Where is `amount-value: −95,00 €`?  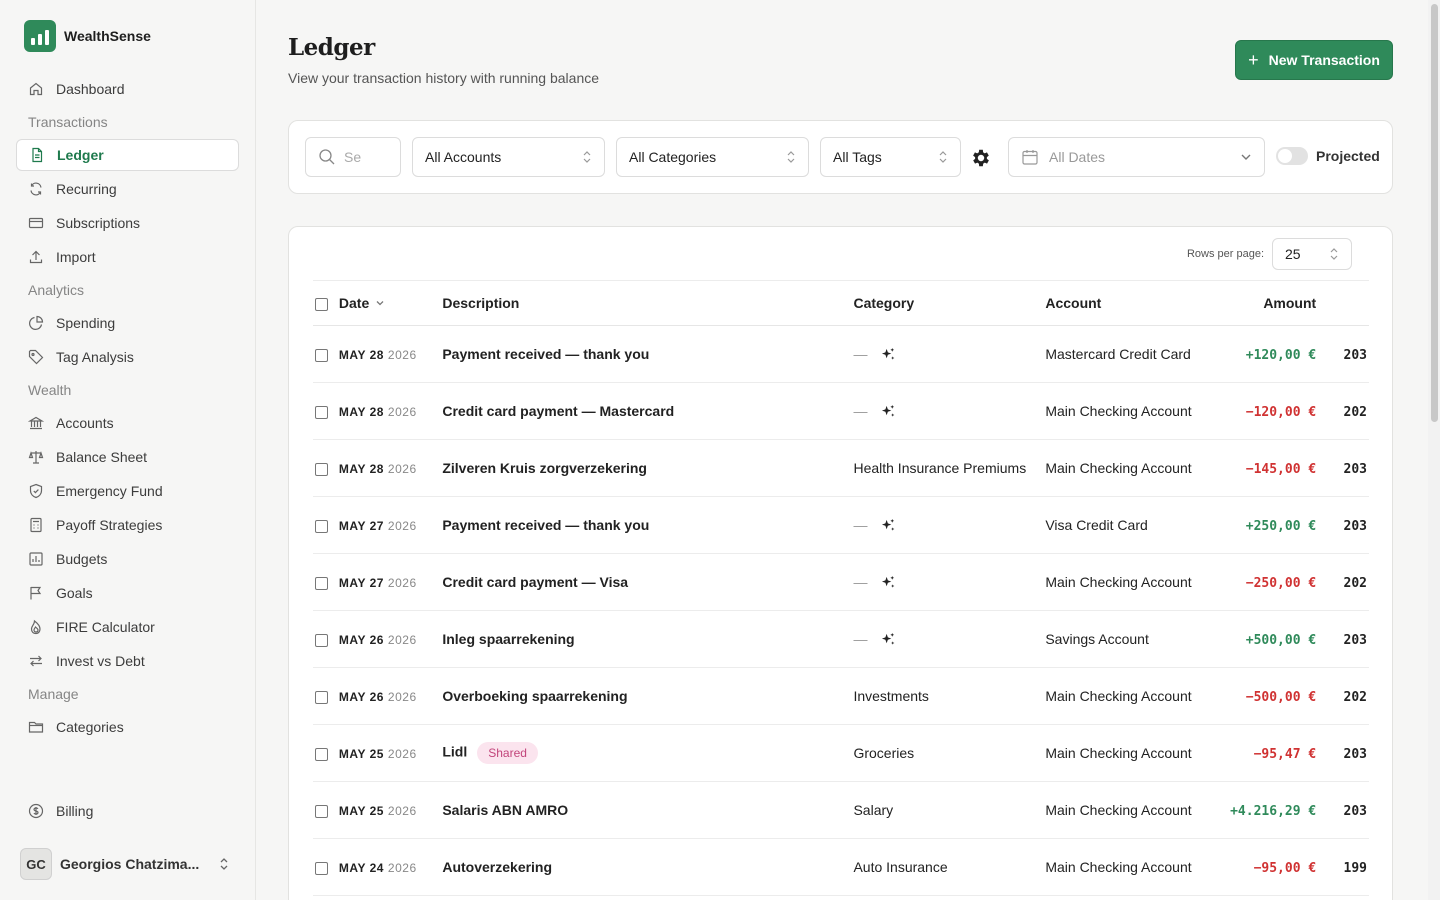 amount-value: −95,00 € is located at coordinates (1285, 868).